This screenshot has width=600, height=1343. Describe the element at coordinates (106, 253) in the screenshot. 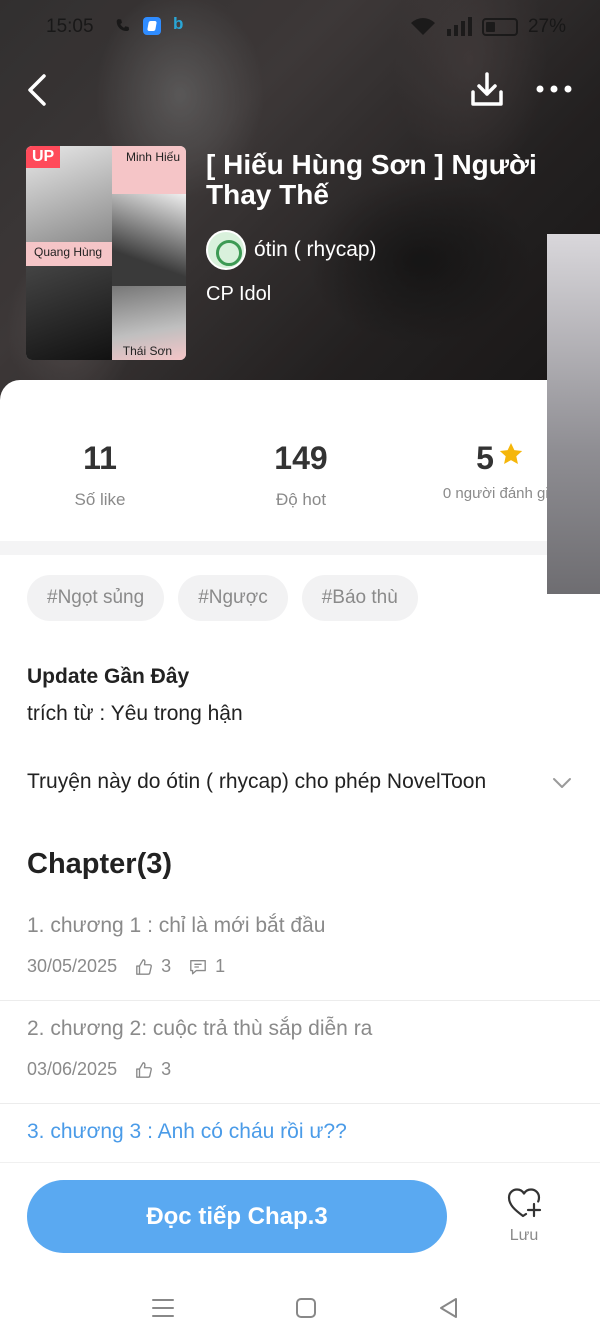

I see `story-cover: UP Minh Hiếu Quang Hùng Thái Sơn` at that location.